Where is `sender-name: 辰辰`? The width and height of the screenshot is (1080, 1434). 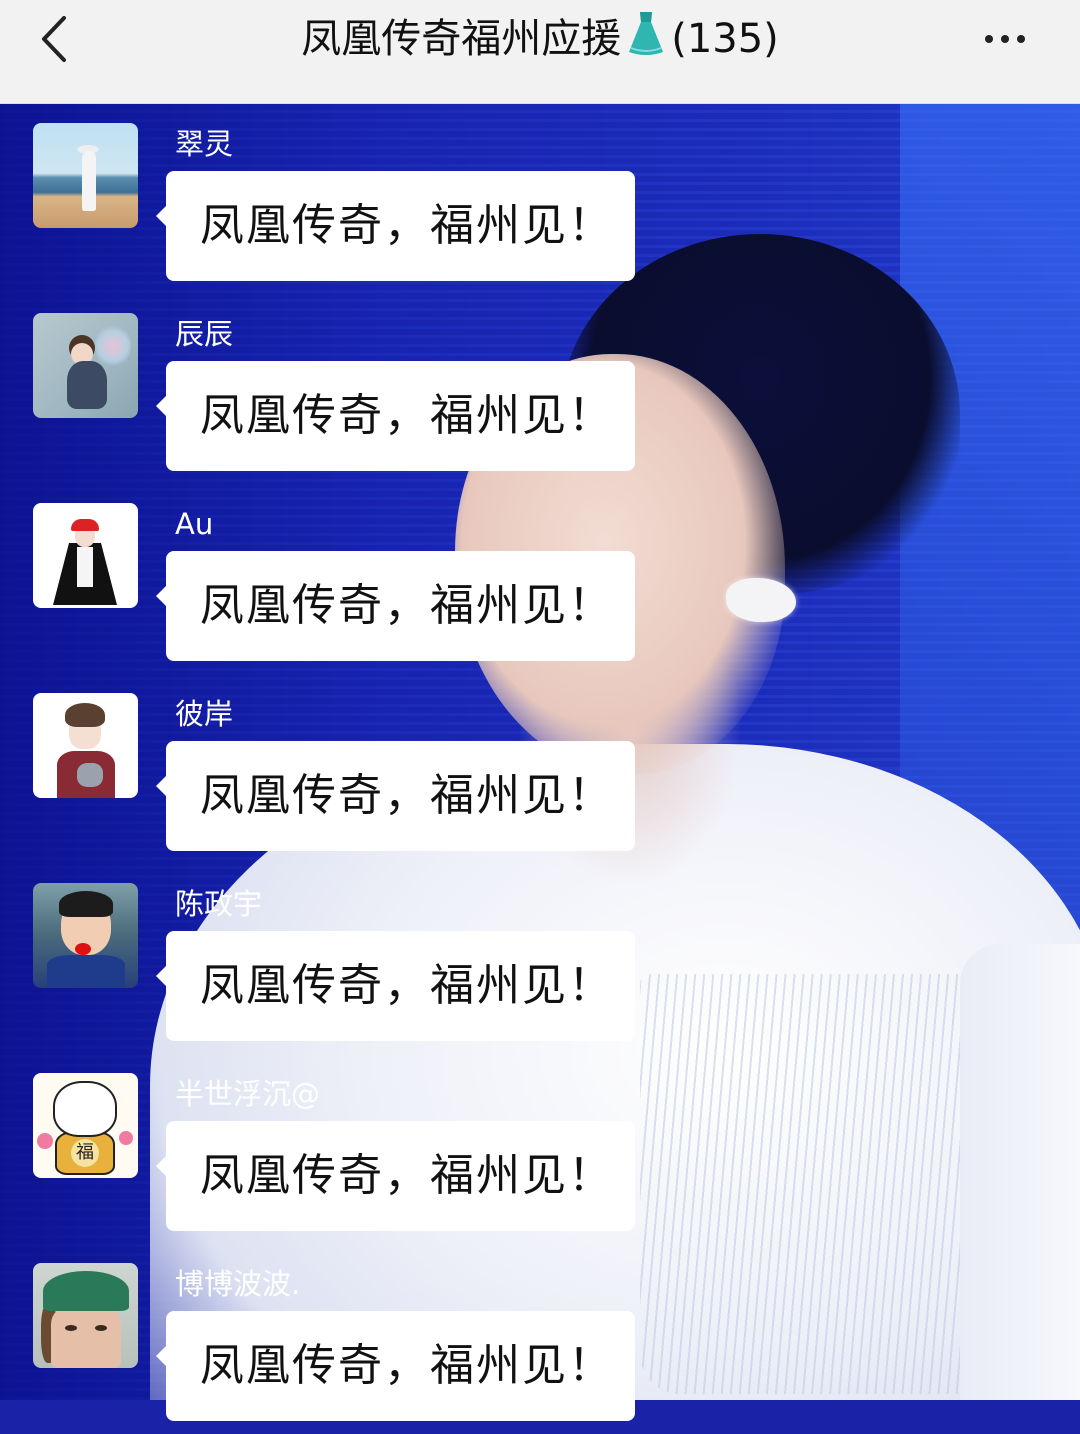
sender-name: 辰辰 is located at coordinates (204, 334).